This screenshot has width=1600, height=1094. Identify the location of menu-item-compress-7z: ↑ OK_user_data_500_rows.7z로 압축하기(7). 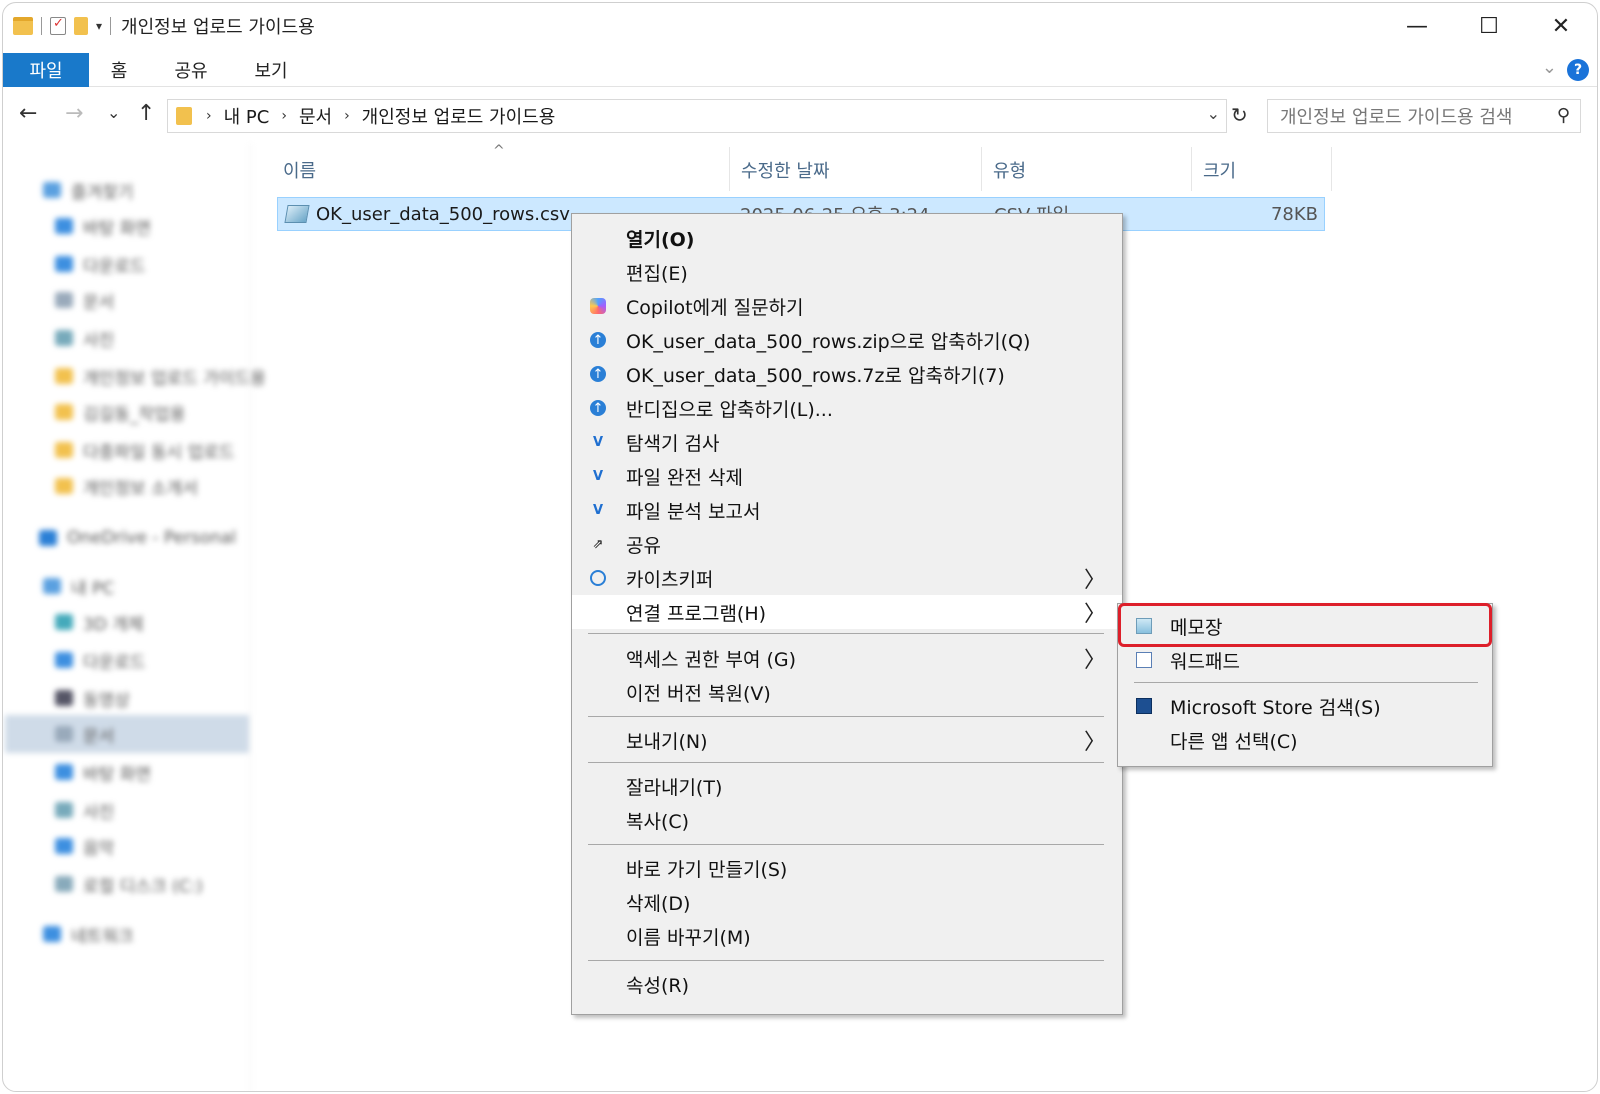
(847, 374).